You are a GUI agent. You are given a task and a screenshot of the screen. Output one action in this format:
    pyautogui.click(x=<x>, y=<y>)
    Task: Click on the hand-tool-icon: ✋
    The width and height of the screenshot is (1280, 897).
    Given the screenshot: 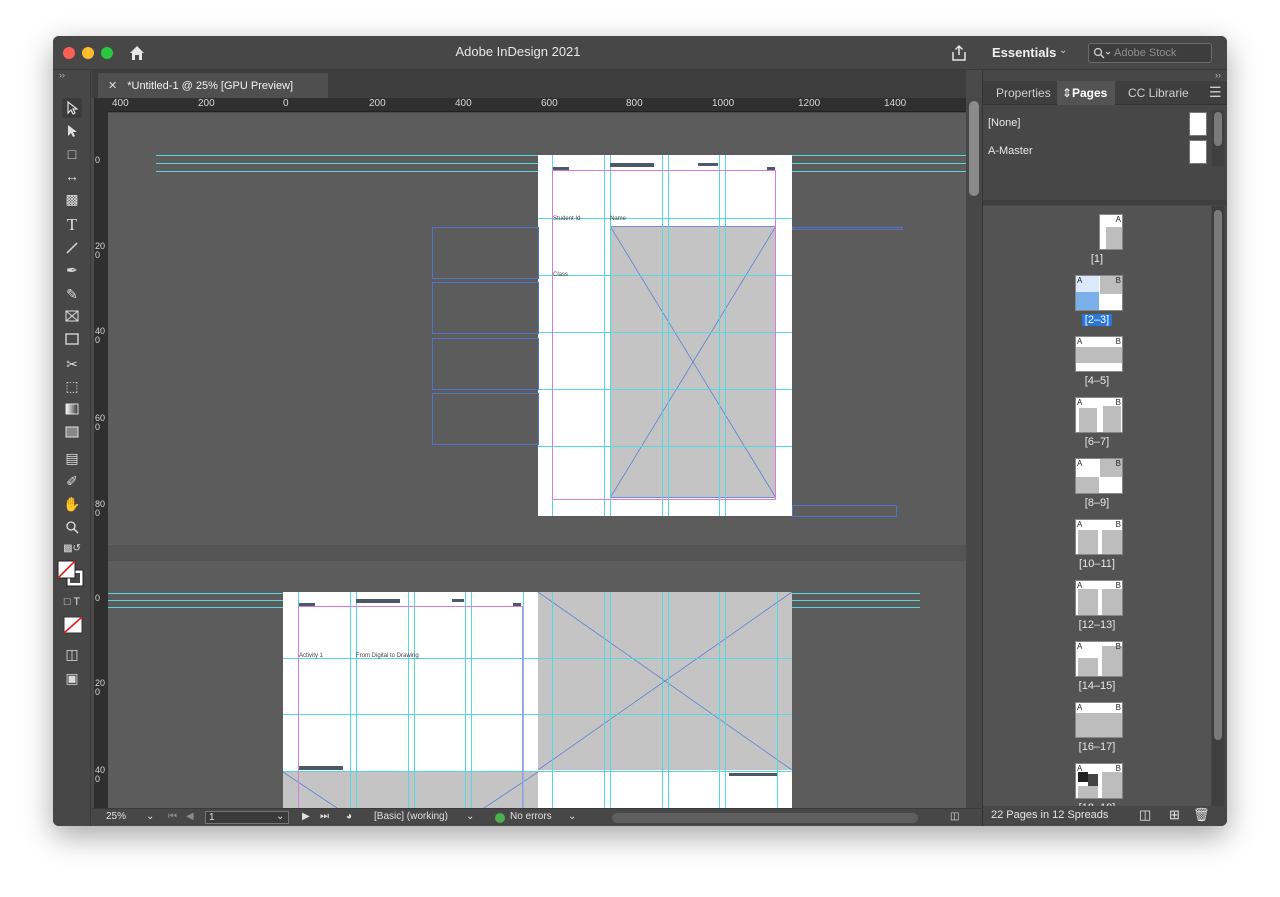 What is the action you would take?
    pyautogui.click(x=72, y=504)
    